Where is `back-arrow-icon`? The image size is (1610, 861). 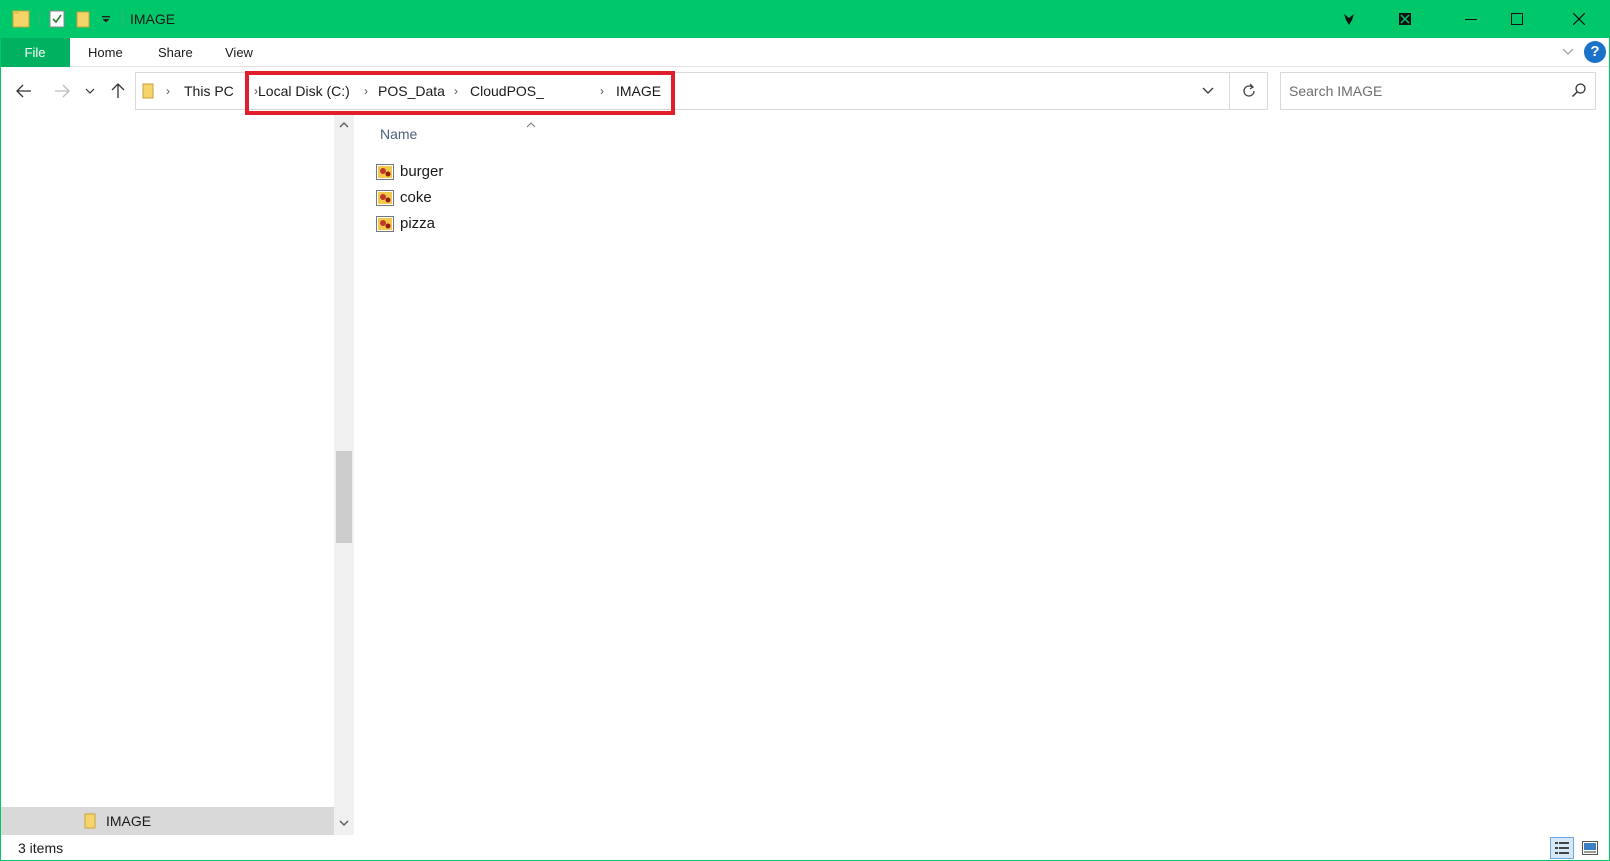 back-arrow-icon is located at coordinates (24, 91).